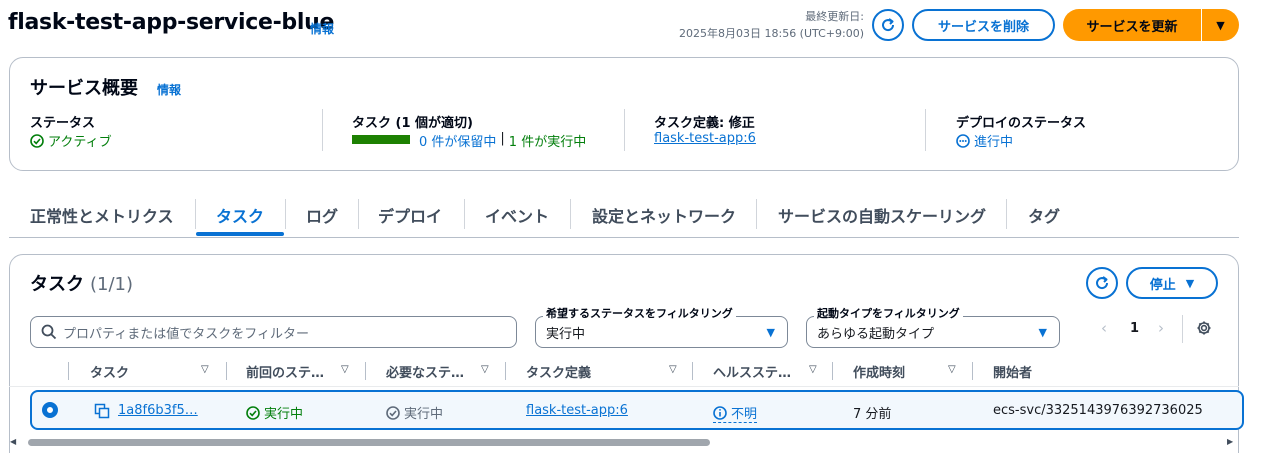  What do you see at coordinates (410, 215) in the screenshot?
I see `tab-deployments: デプロイ` at bounding box center [410, 215].